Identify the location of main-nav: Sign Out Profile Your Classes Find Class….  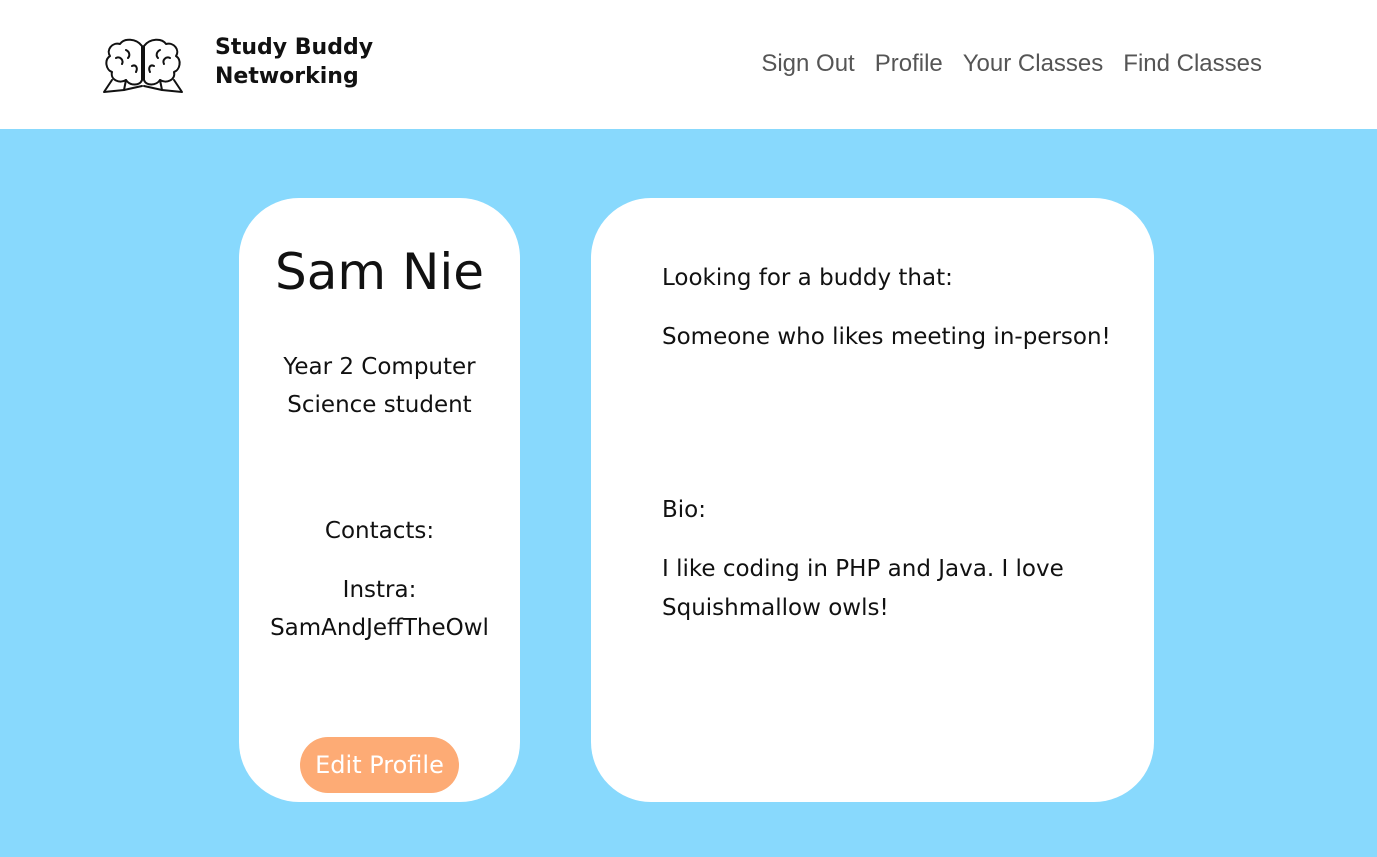
(1011, 64).